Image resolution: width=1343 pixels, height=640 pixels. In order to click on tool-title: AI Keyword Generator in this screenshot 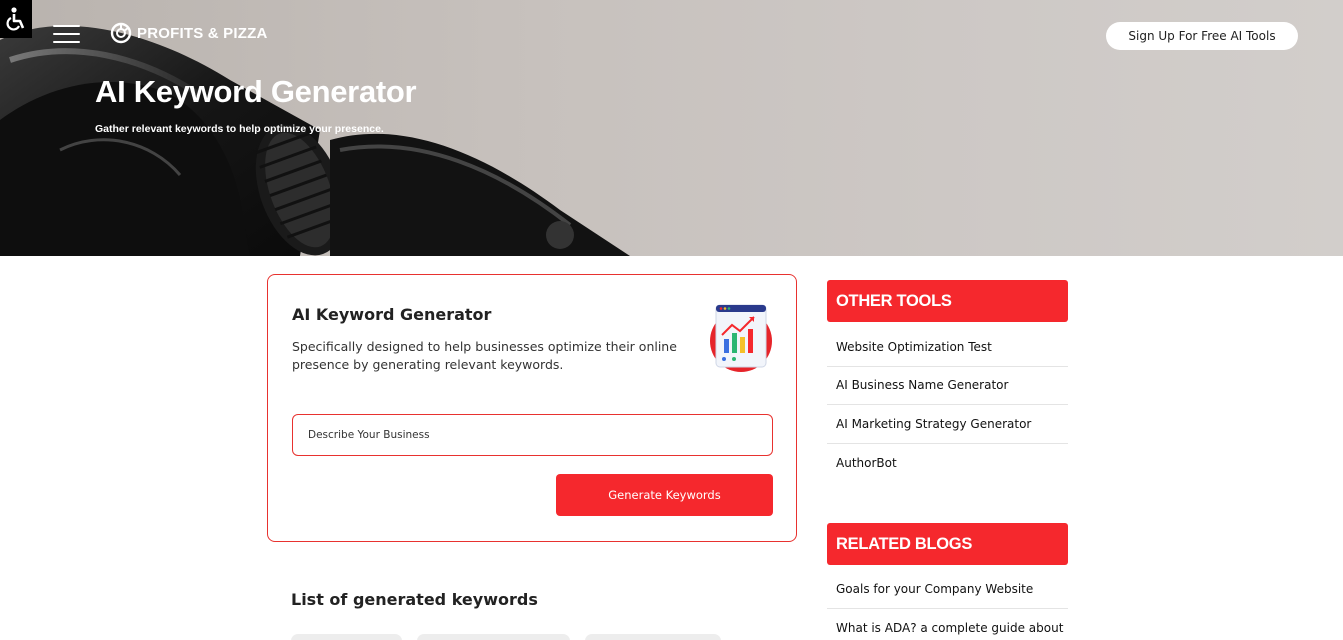, I will do `click(392, 314)`.